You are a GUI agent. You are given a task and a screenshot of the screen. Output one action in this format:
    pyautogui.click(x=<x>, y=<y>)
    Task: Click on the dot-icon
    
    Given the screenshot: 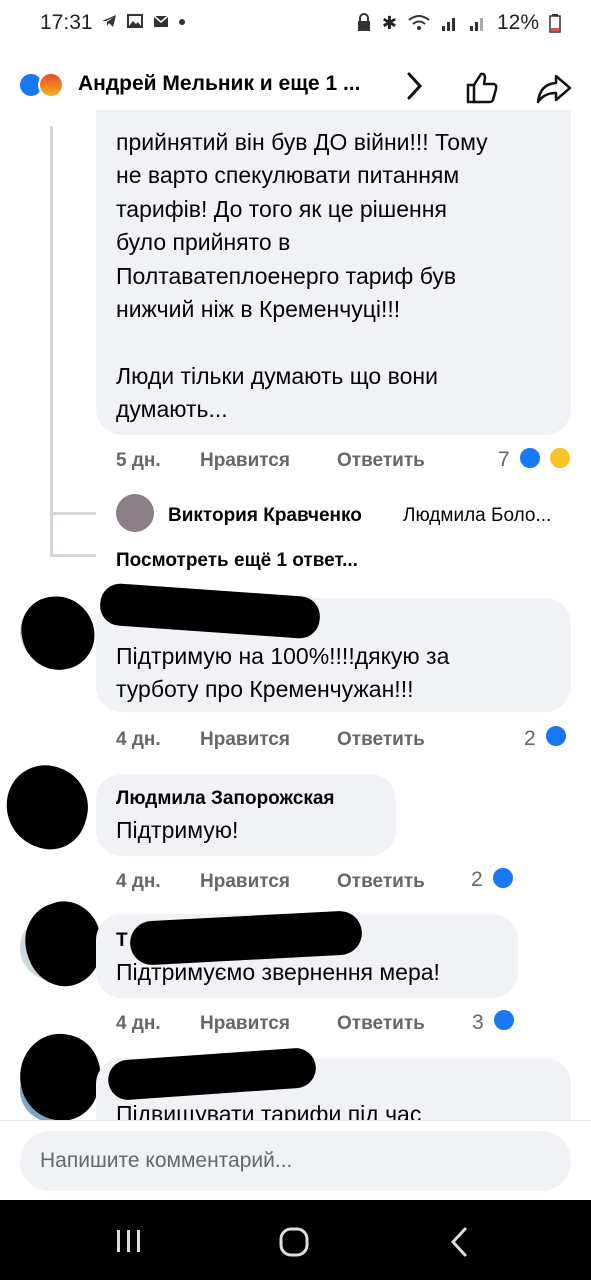 What is the action you would take?
    pyautogui.click(x=182, y=22)
    